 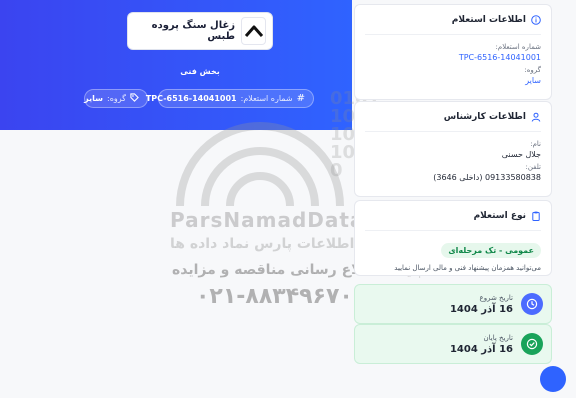 I want to click on watermark-phone: ۰۲۱-۸۸۳۴۹۶۷۰-۵, so click(x=286, y=296).